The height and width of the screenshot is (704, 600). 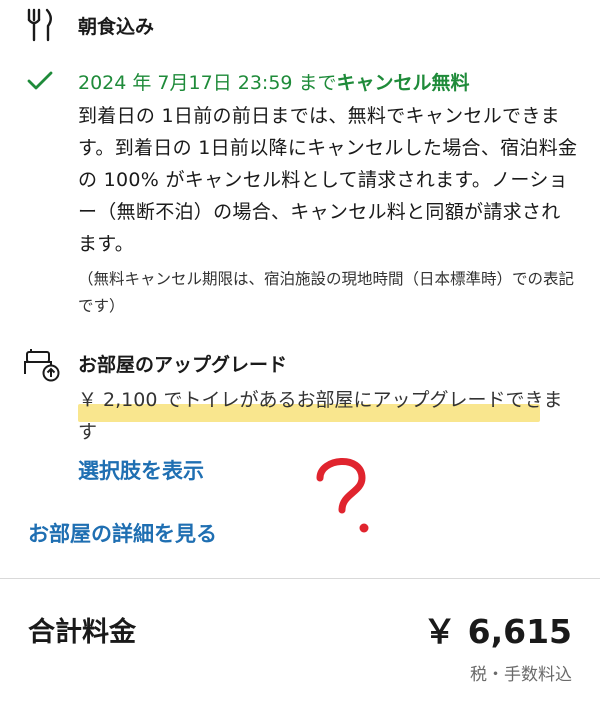 I want to click on cancellation-headline: 2024 年 7月17日 23:59 までキャンセル無料, so click(x=274, y=81).